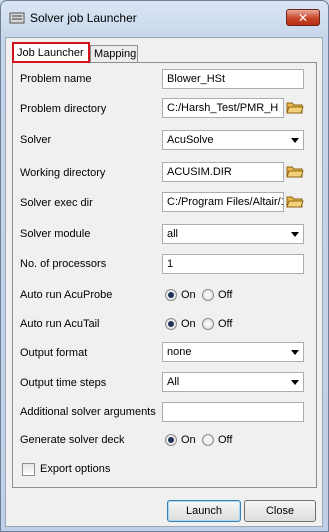  I want to click on solver-select: AcuSolve, so click(233, 140).